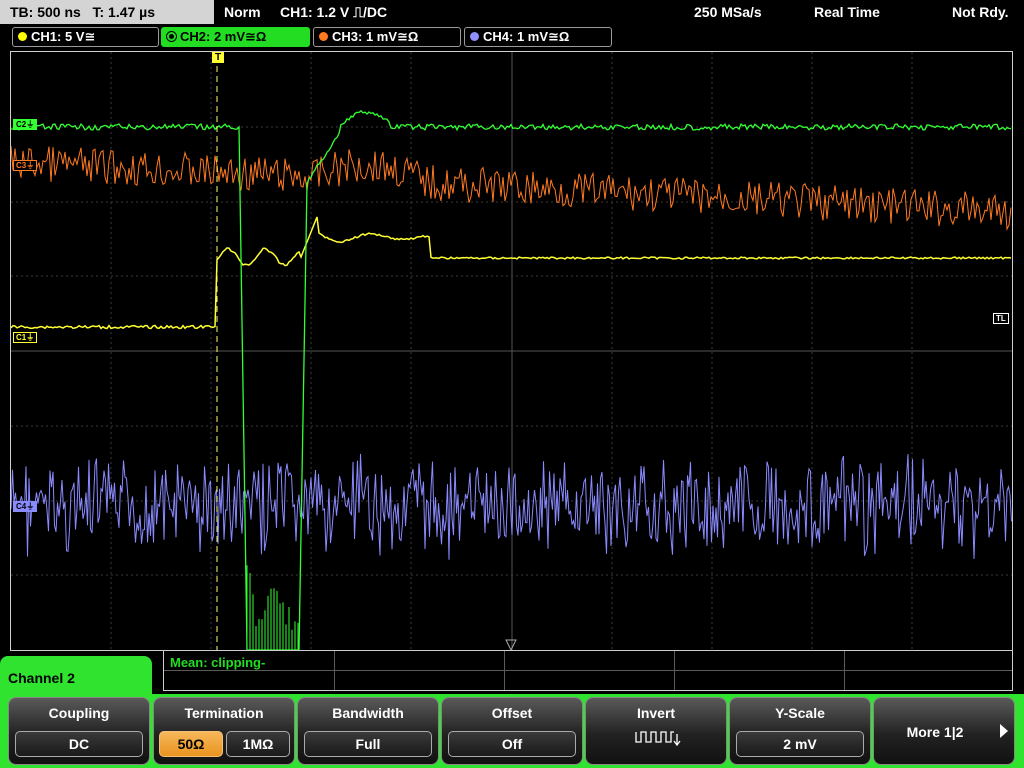 The width and height of the screenshot is (1024, 768). What do you see at coordinates (511, 189) in the screenshot?
I see `ch3-trace` at bounding box center [511, 189].